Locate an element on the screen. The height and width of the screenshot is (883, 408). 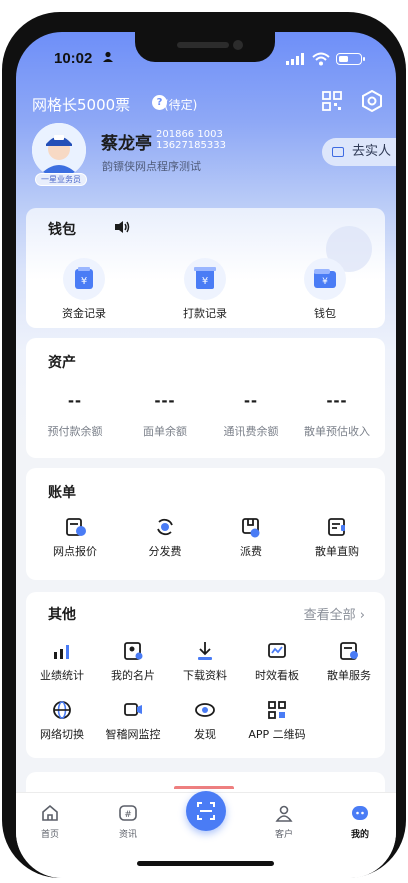
scan-frame-icon is located at coordinates (206, 811).